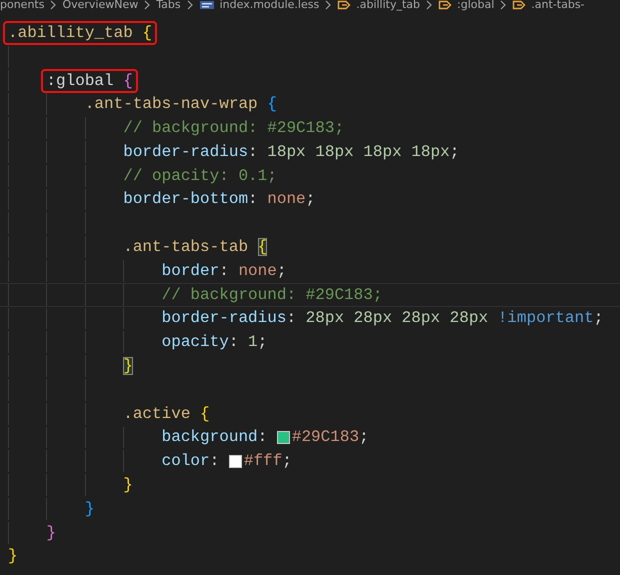 This screenshot has width=620, height=575. What do you see at coordinates (195, 247) in the screenshot?
I see `code-line: .ant-tabs-tab {` at bounding box center [195, 247].